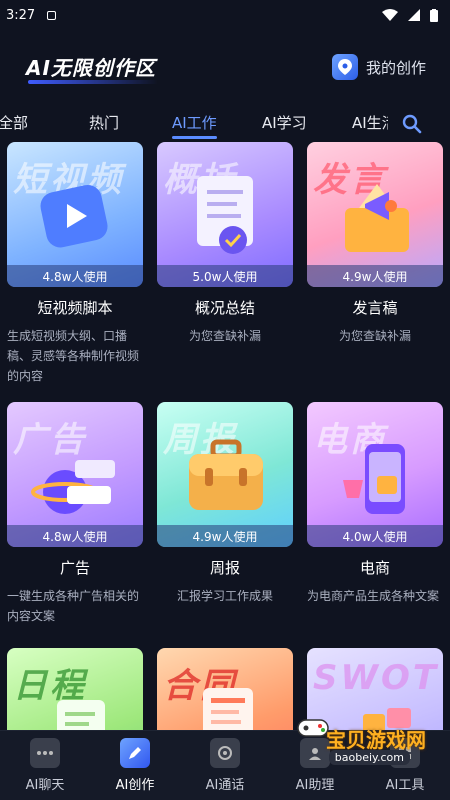  I want to click on tool-card: 发言 4.9w人使用 发言稿 为您查缺补漏, so click(375, 244).